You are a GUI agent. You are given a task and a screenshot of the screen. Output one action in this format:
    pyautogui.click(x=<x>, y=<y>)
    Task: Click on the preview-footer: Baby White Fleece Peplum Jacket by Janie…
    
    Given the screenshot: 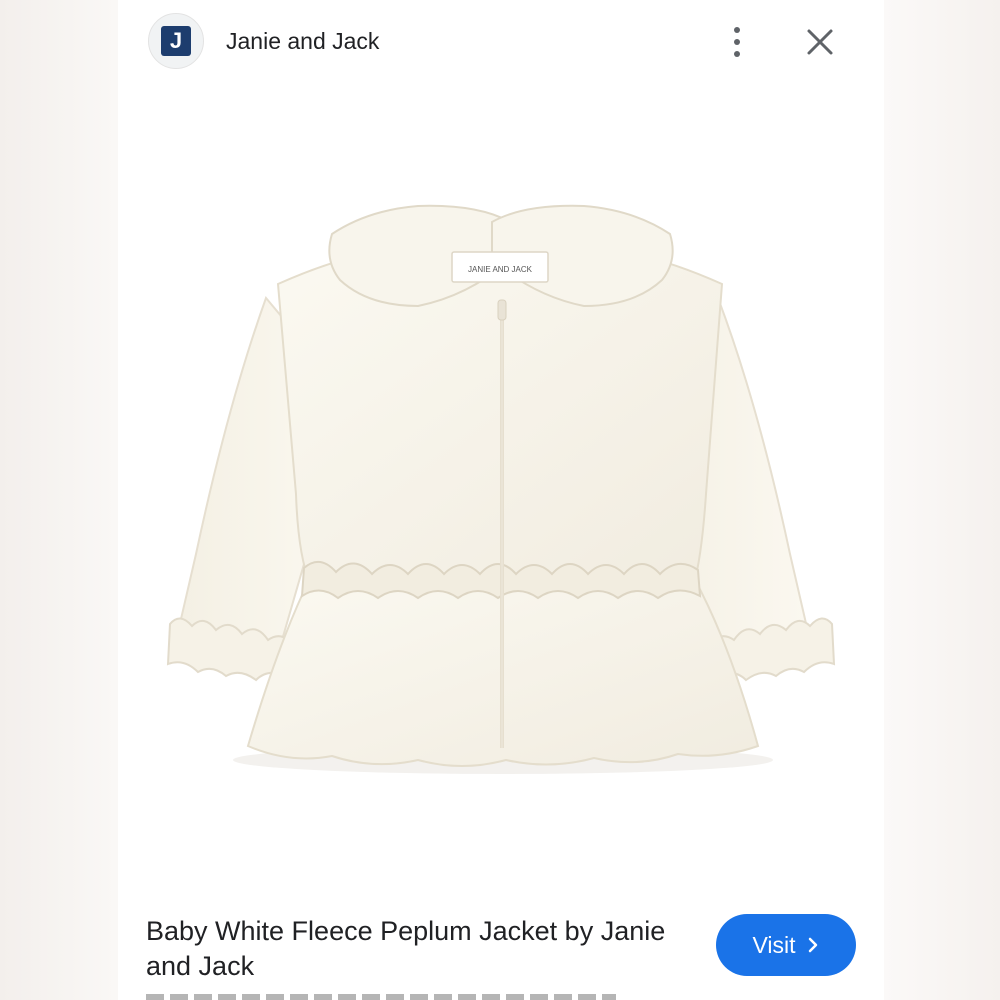 What is the action you would take?
    pyautogui.click(x=501, y=945)
    